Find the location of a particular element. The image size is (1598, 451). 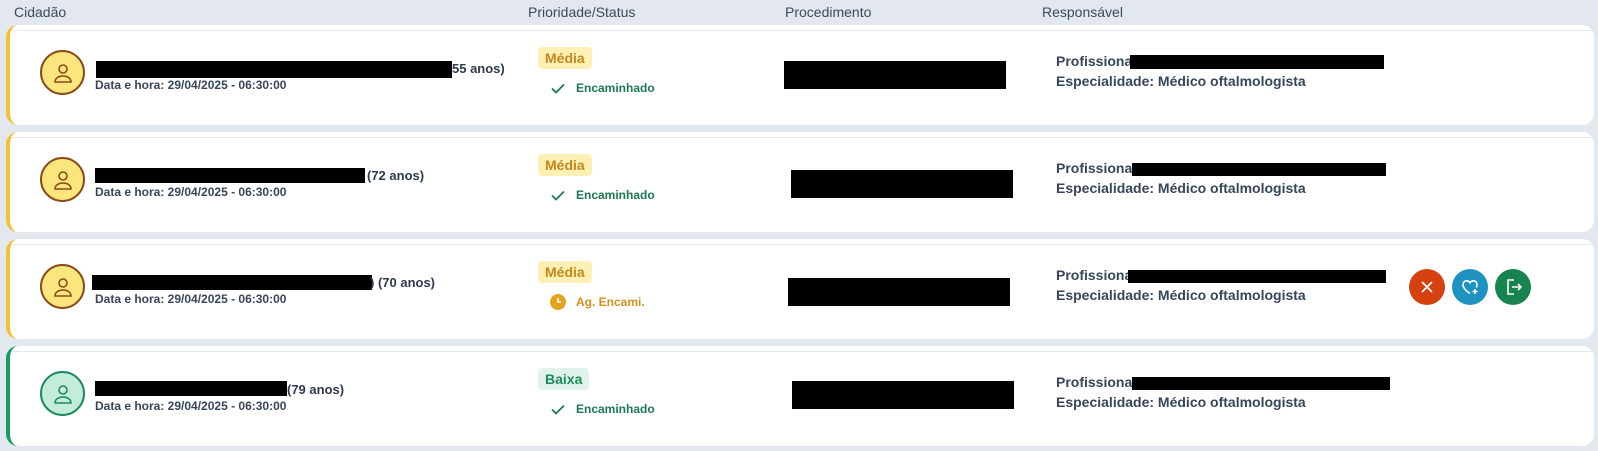

clock-icon is located at coordinates (558, 302).